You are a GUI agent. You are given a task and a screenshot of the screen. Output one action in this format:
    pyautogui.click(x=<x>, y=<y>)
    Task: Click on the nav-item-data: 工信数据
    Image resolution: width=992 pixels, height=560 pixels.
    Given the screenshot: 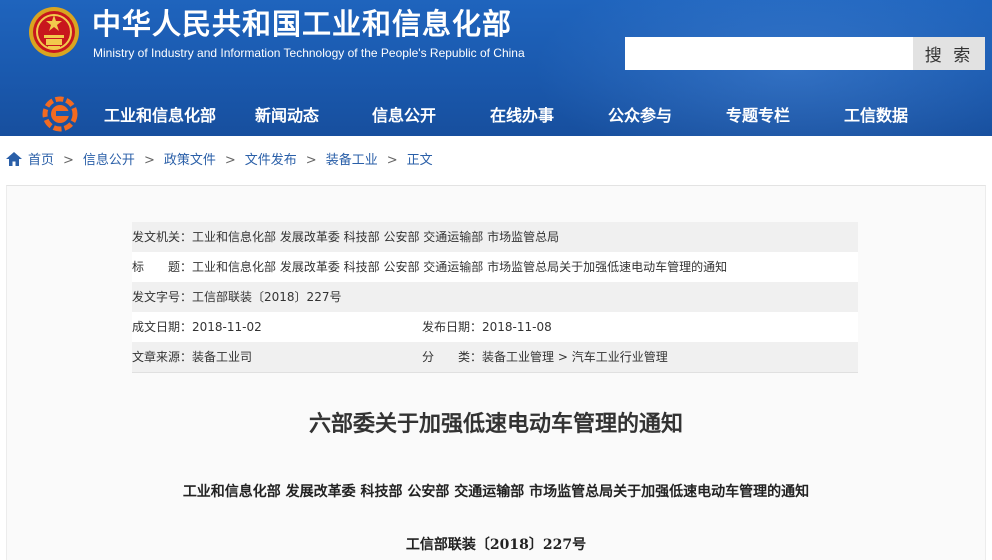 What is the action you would take?
    pyautogui.click(x=876, y=116)
    